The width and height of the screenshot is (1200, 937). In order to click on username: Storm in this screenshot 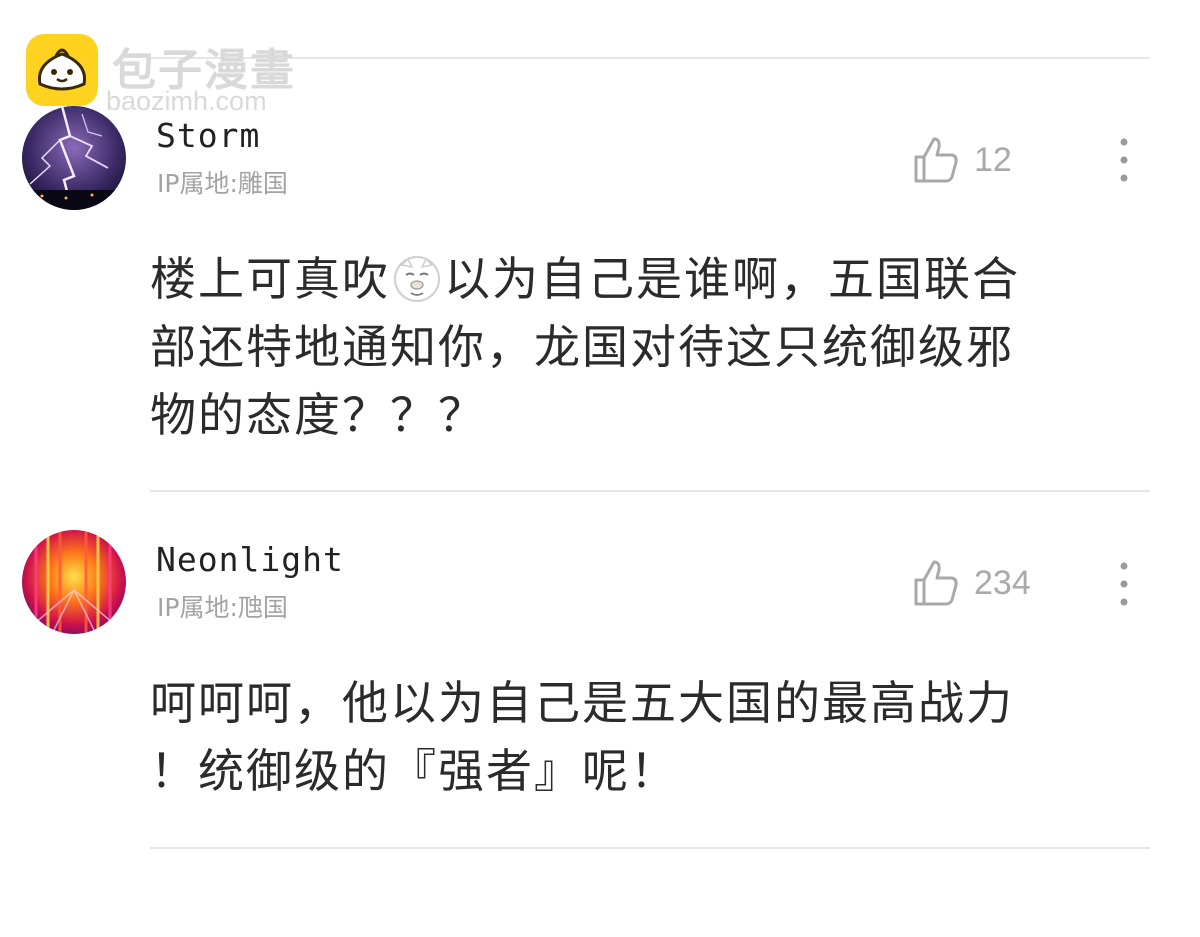, I will do `click(208, 135)`.